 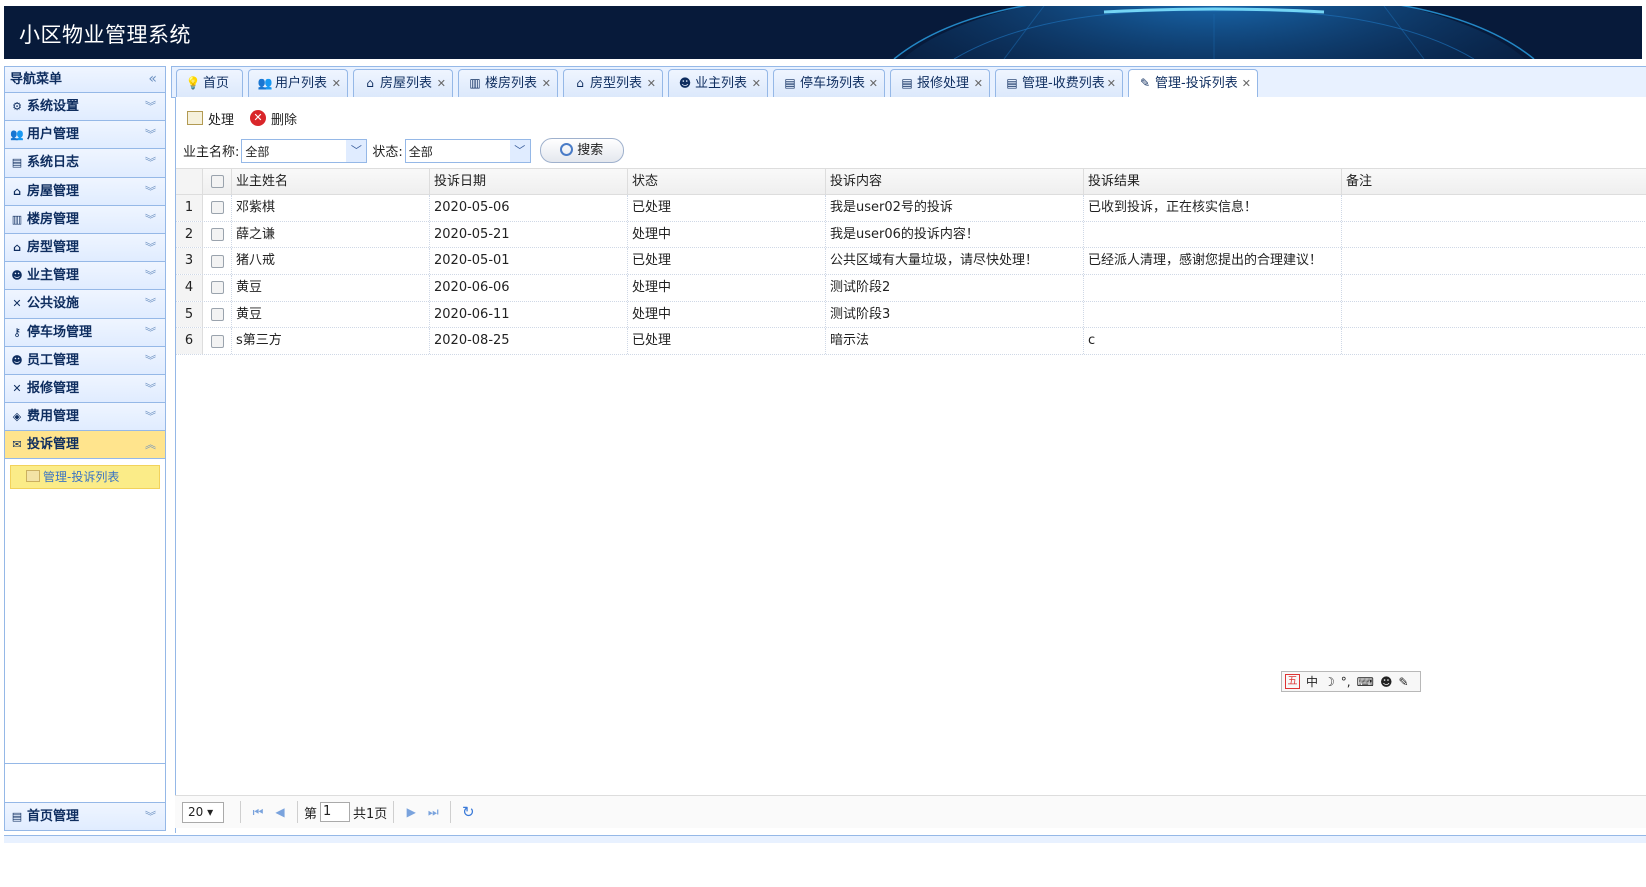 I want to click on owner-name-select: 全部 ﹀, so click(x=304, y=150).